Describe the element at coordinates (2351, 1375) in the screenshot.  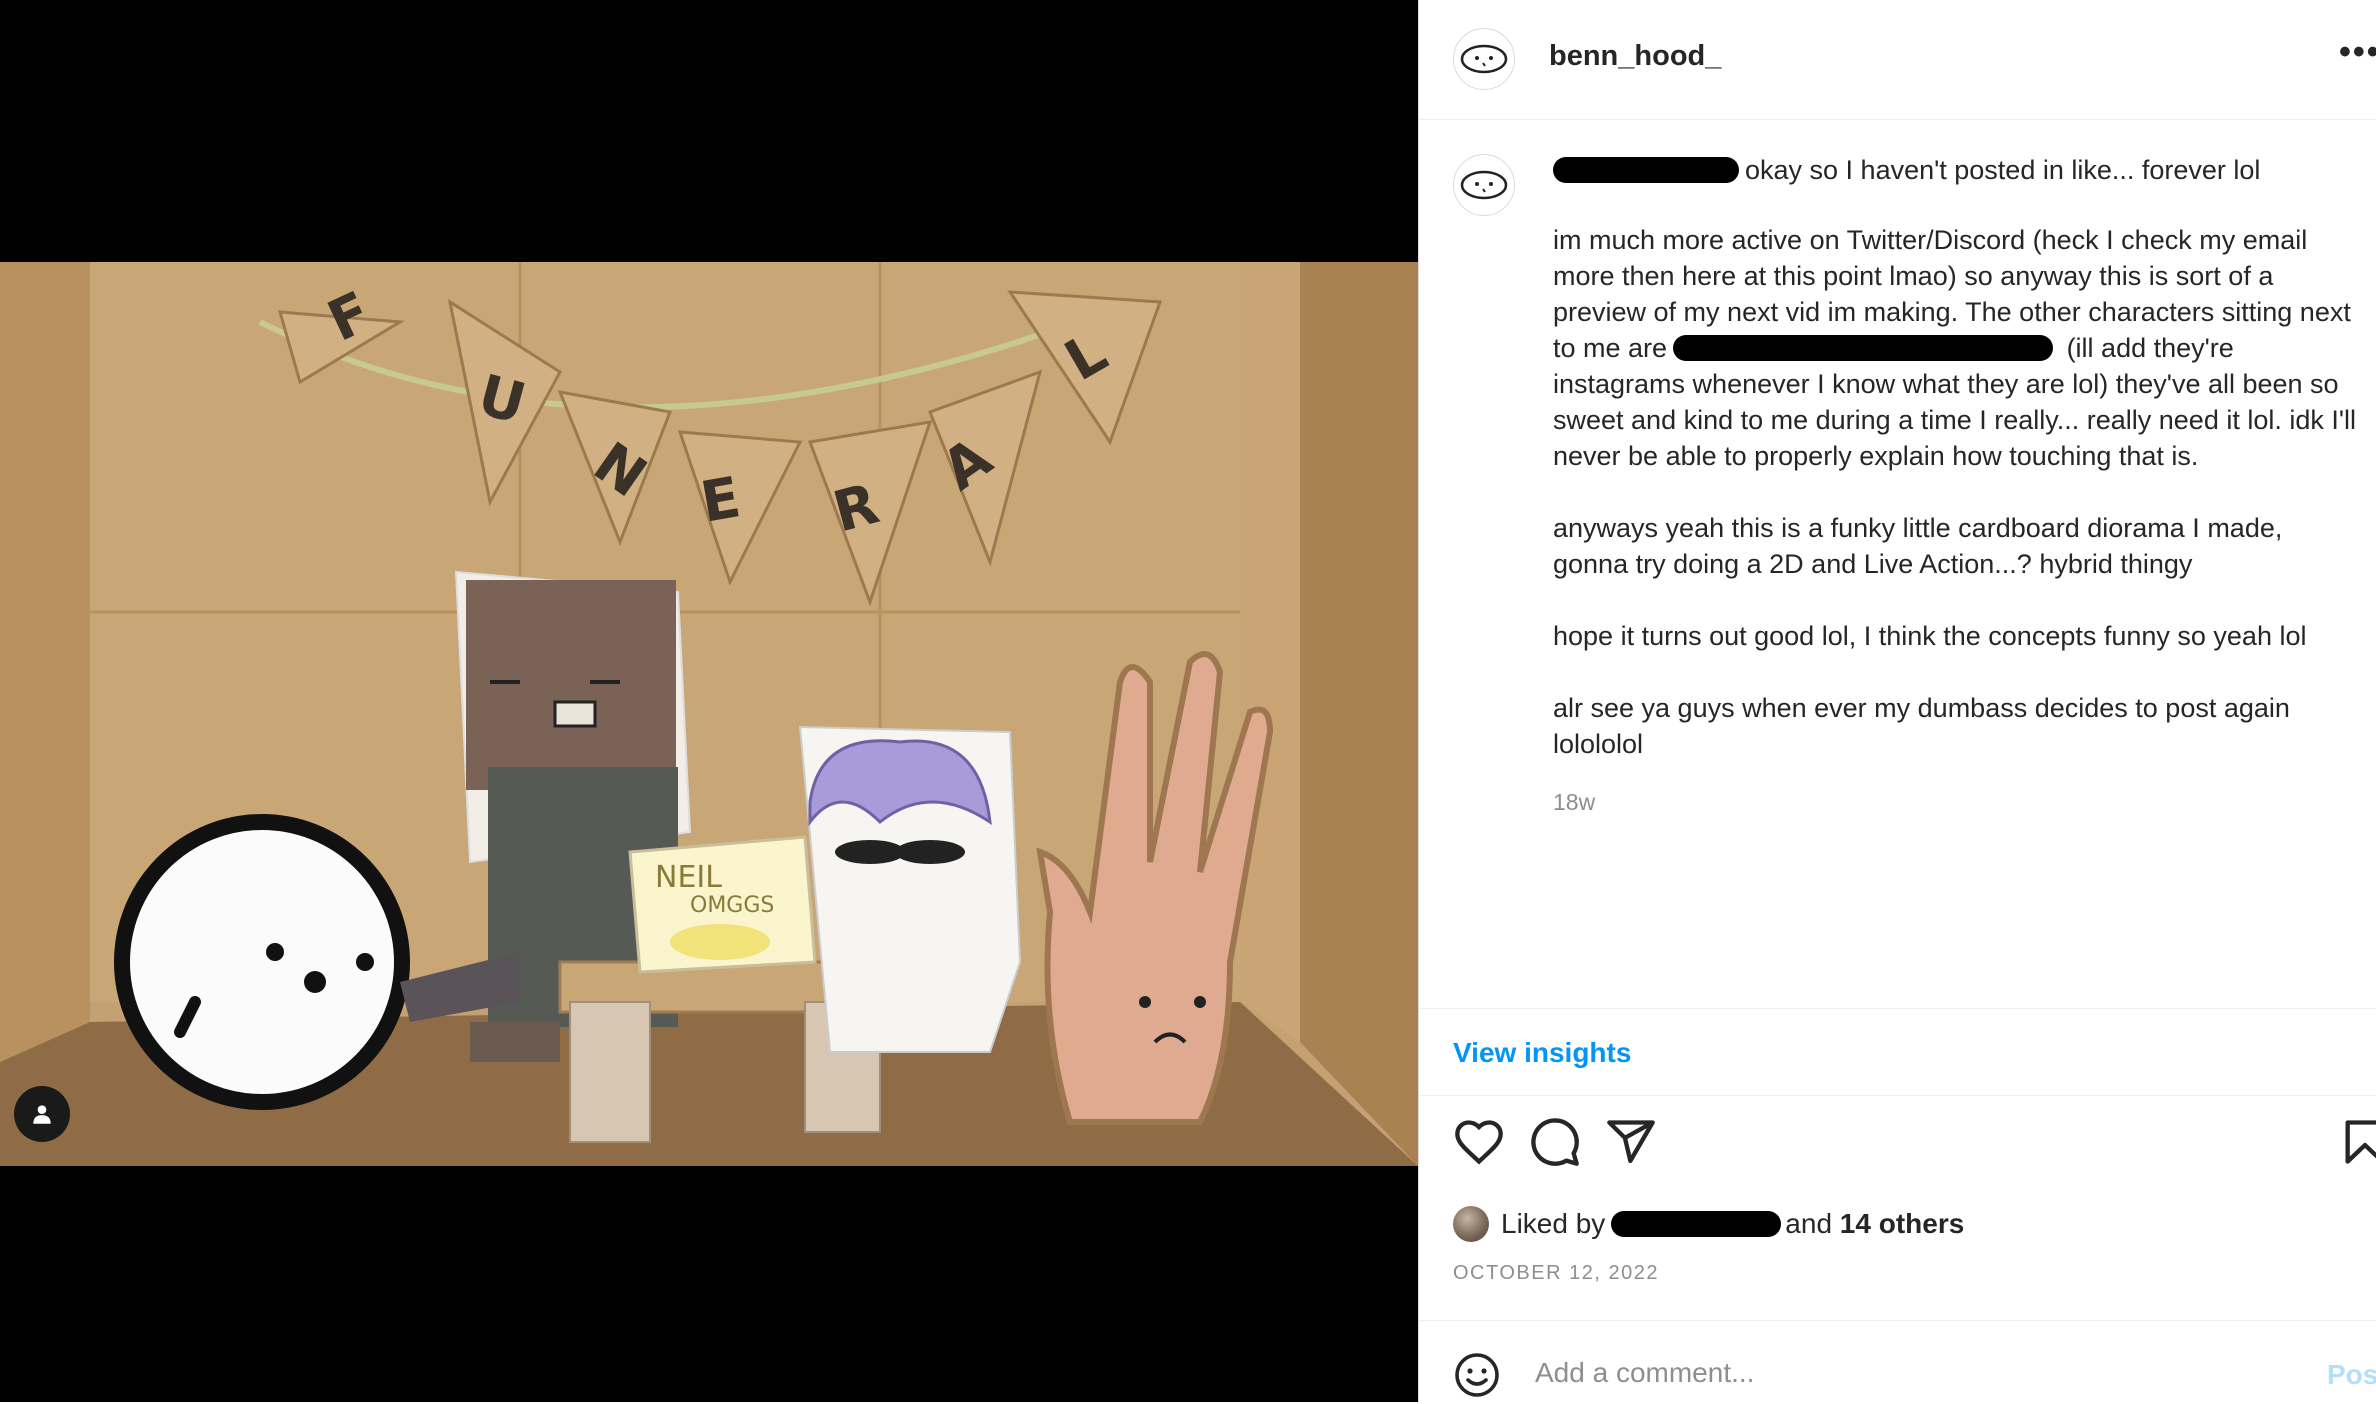
I see `post-comment-button: Post` at that location.